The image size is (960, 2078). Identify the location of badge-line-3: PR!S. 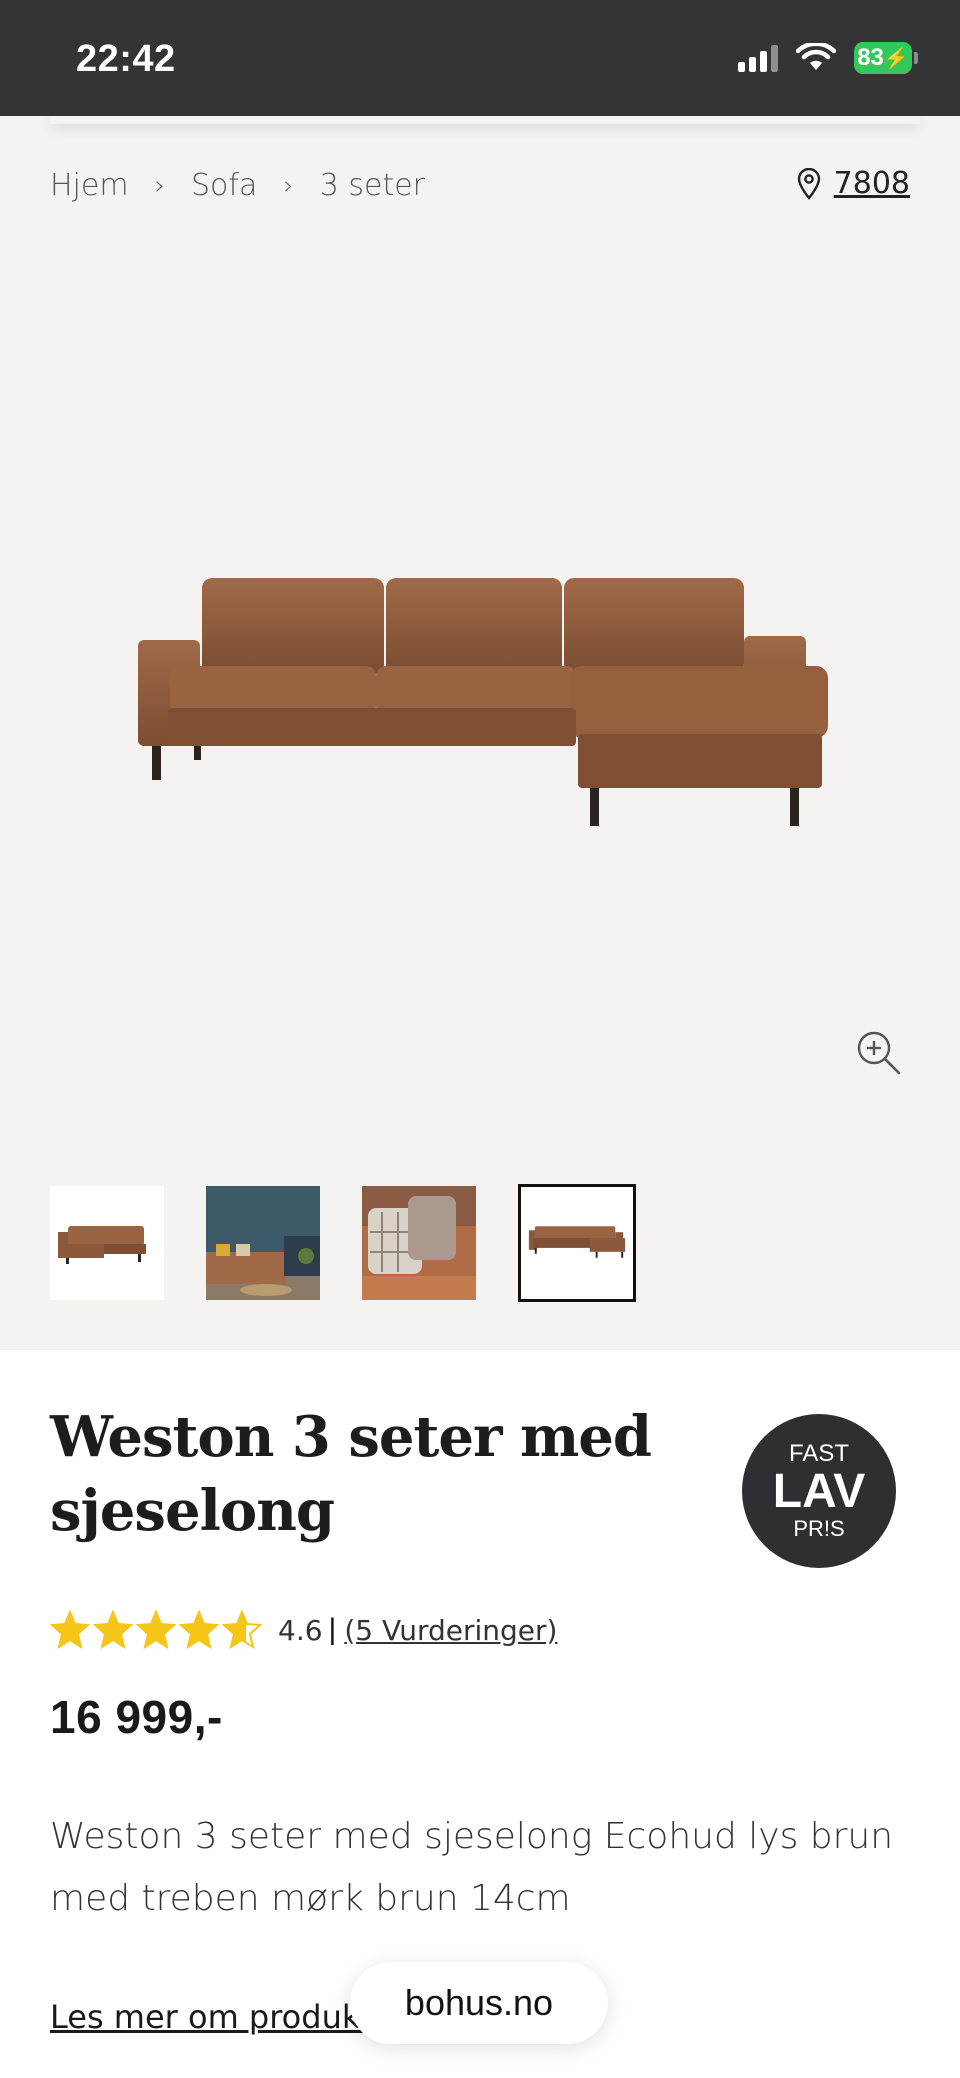
(819, 1528).